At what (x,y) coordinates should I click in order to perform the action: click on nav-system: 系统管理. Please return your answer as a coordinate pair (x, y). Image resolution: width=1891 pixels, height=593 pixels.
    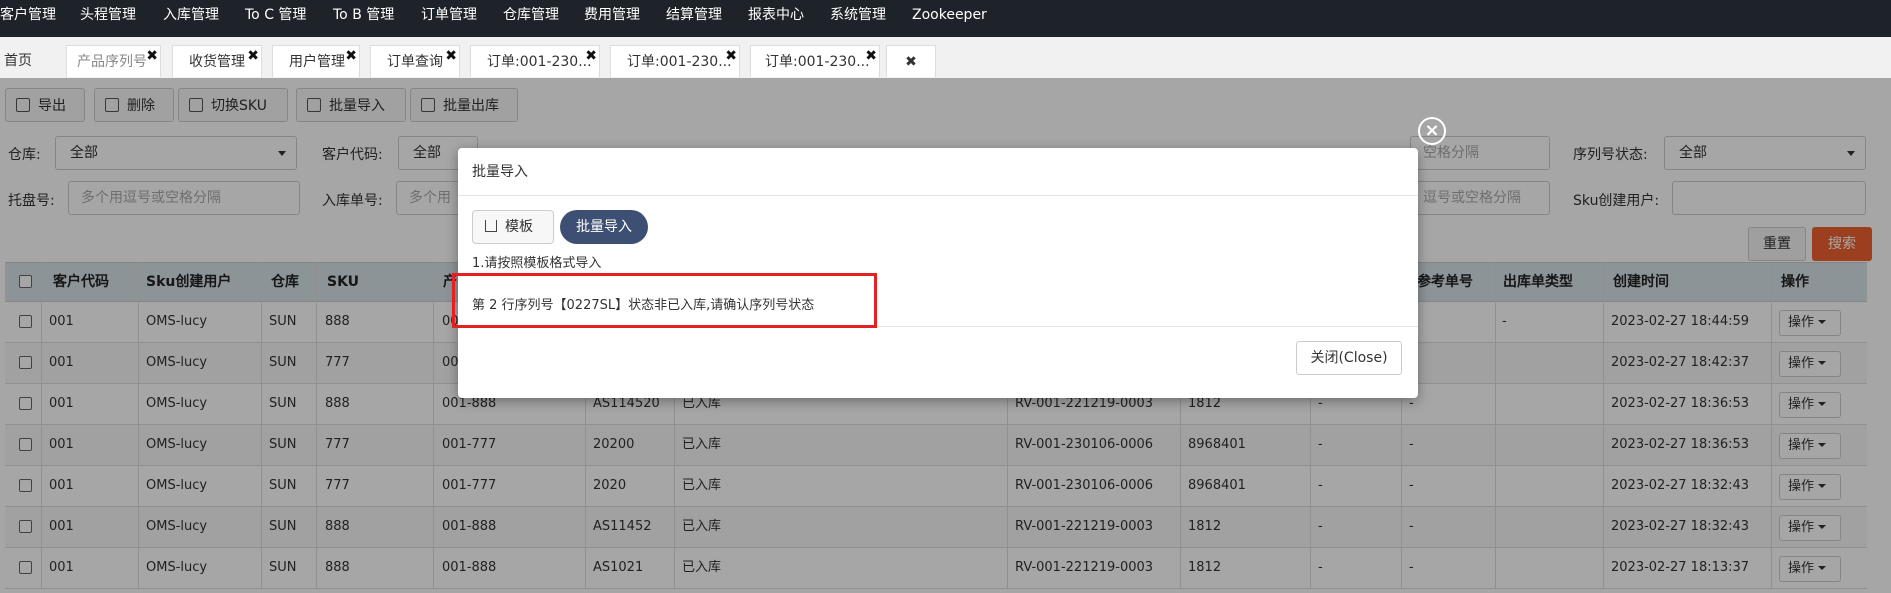
    Looking at the image, I should click on (858, 18).